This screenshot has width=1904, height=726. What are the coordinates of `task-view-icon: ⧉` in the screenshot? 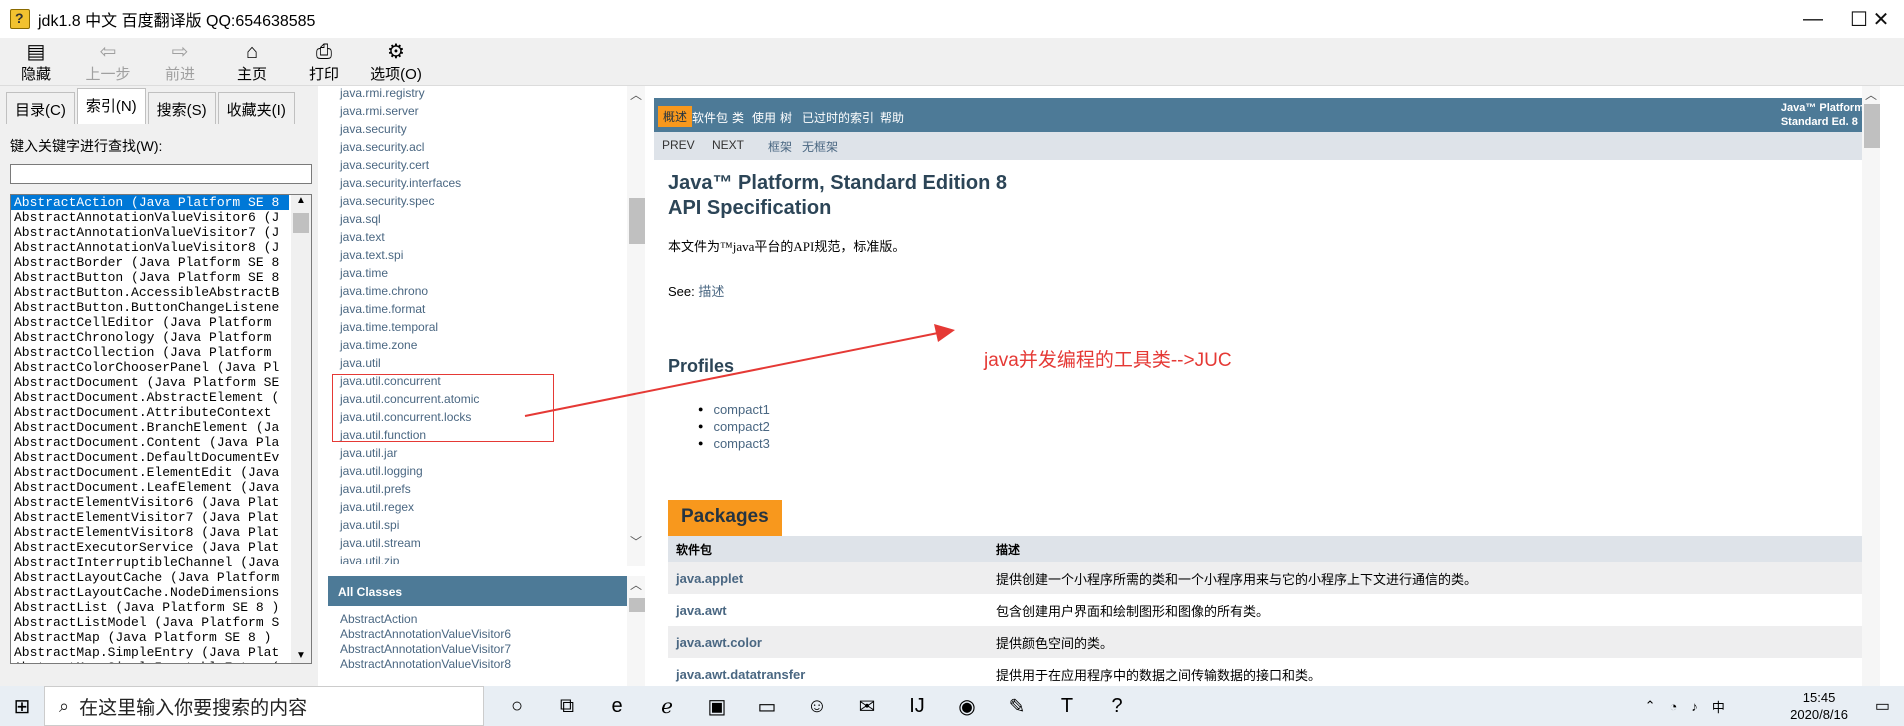 It's located at (567, 706).